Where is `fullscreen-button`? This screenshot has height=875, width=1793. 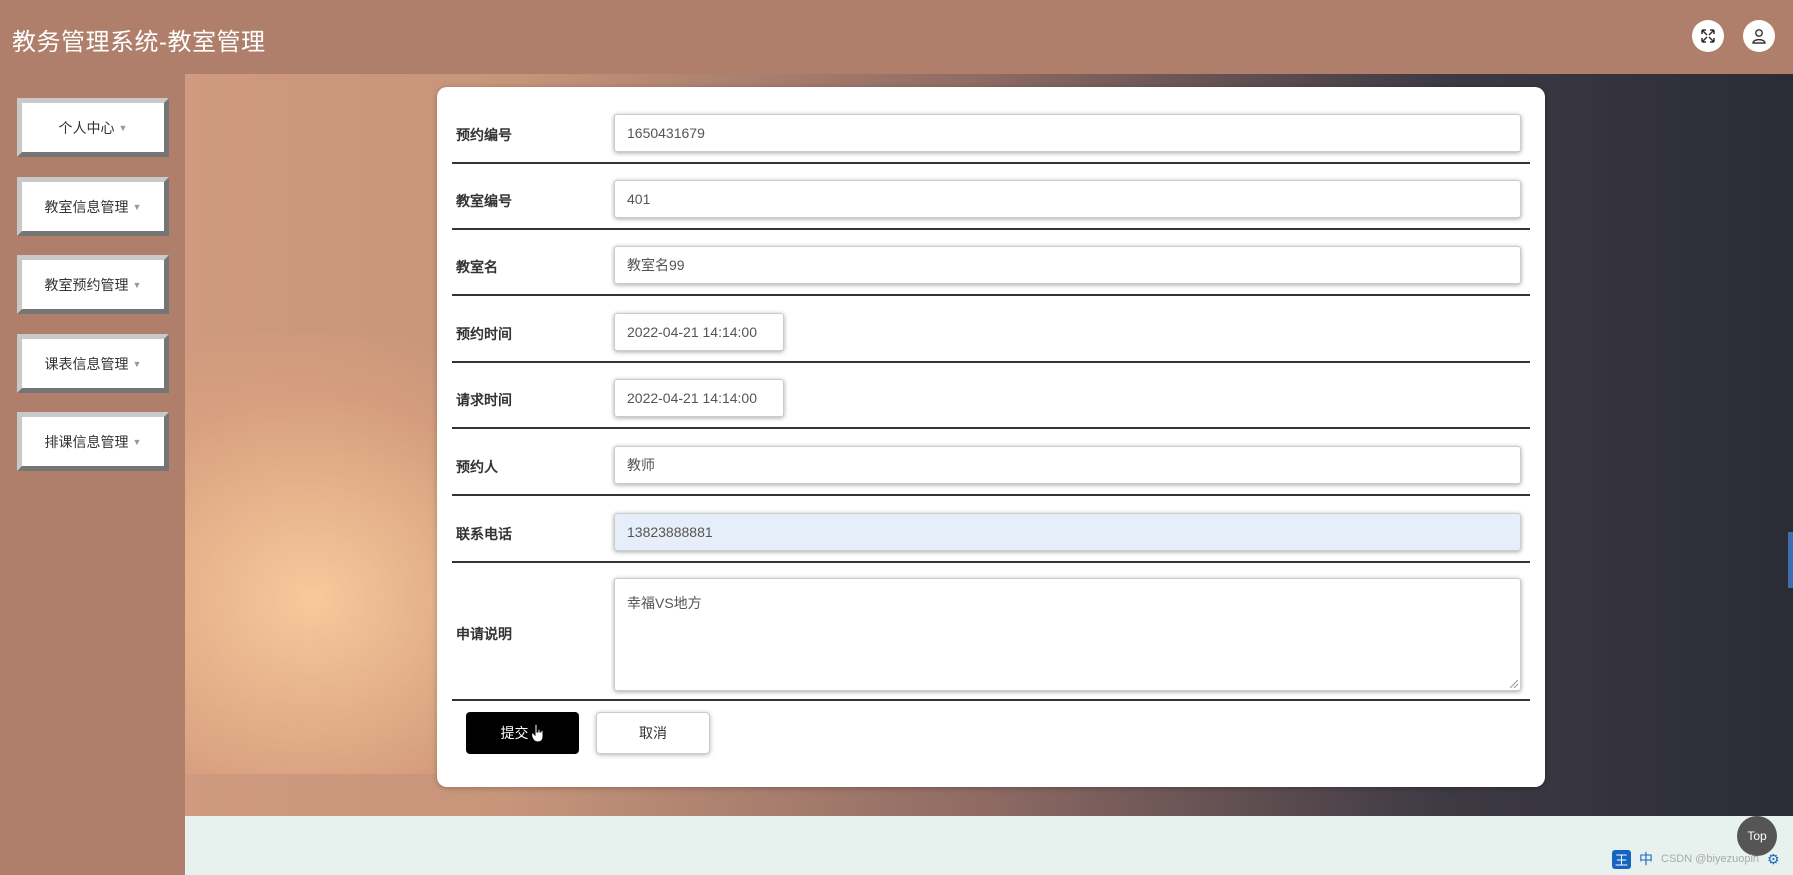 fullscreen-button is located at coordinates (1708, 36).